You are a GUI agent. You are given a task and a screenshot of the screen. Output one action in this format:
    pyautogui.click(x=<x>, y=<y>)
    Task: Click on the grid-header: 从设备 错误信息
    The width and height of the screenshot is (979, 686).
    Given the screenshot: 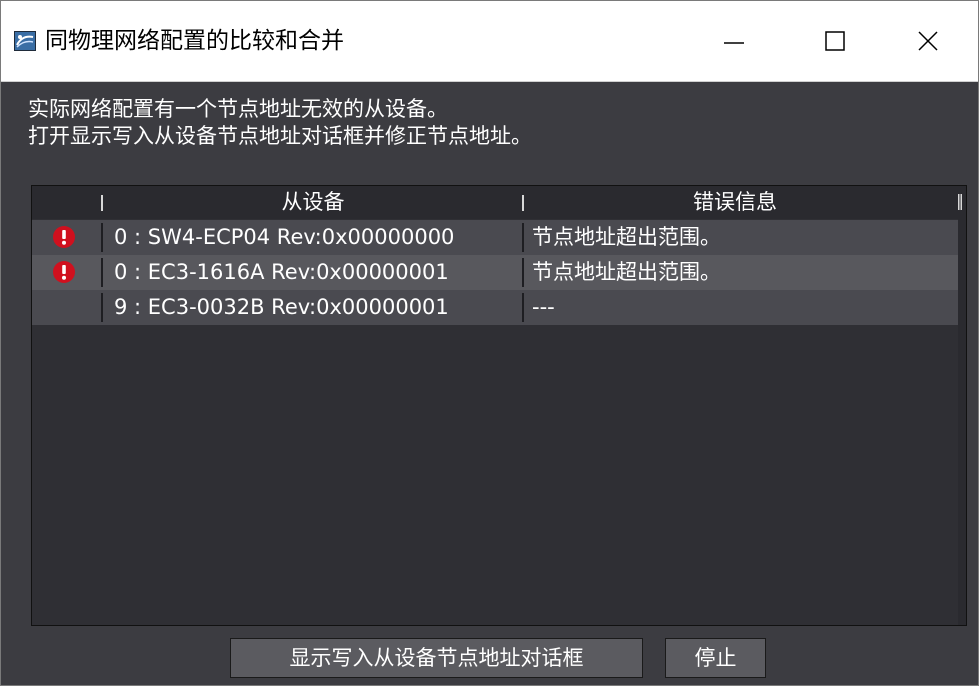 What is the action you would take?
    pyautogui.click(x=499, y=202)
    